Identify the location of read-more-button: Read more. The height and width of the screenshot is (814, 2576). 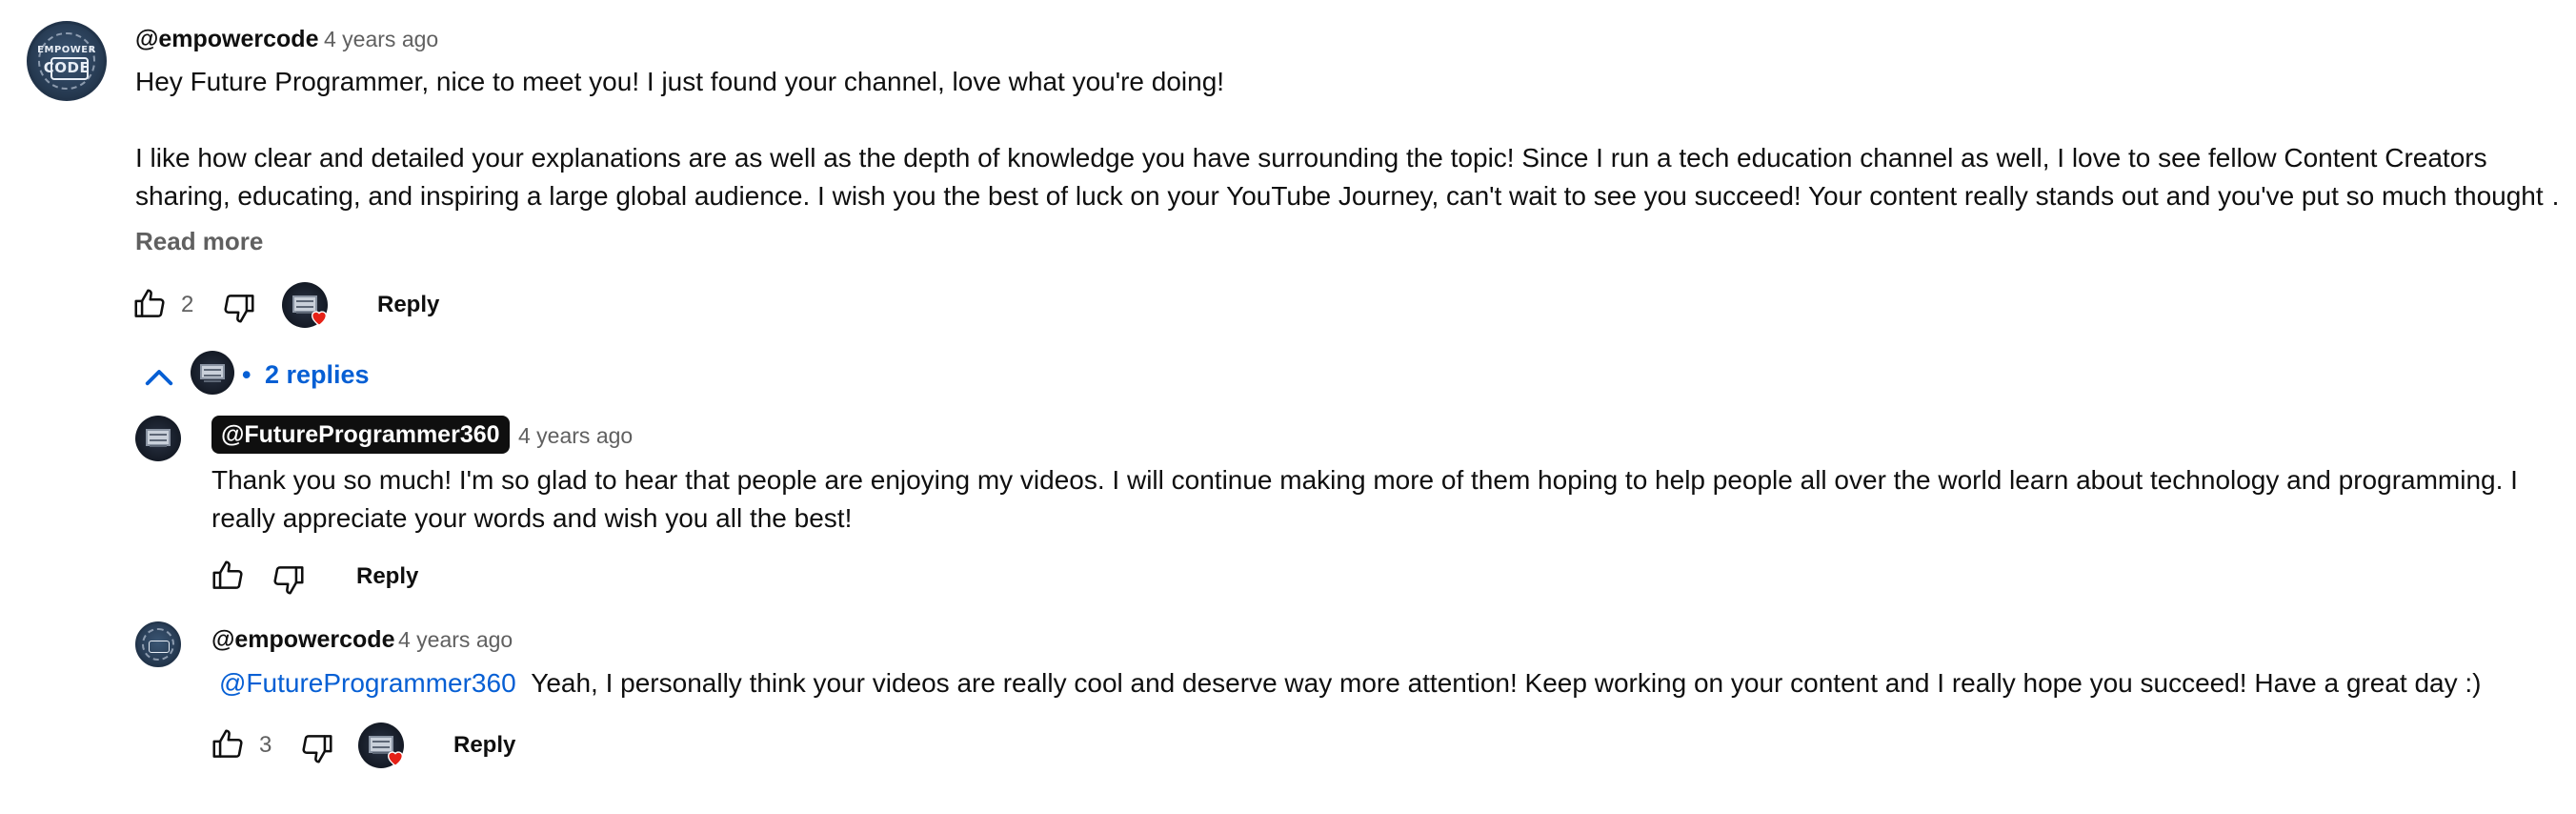
(199, 241).